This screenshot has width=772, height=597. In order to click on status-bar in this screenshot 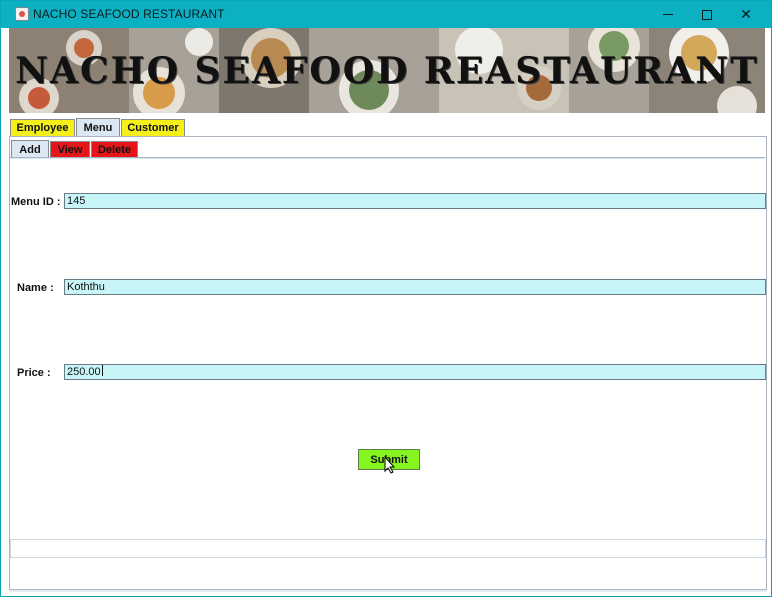, I will do `click(388, 548)`.